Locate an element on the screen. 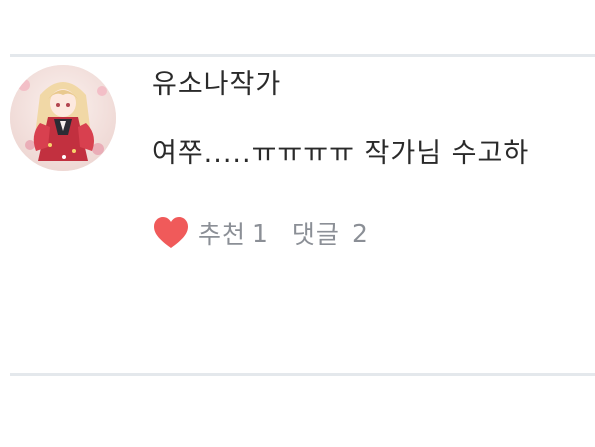 The width and height of the screenshot is (595, 447). comment-actions: 추천 1 댓글 2 is located at coordinates (260, 233).